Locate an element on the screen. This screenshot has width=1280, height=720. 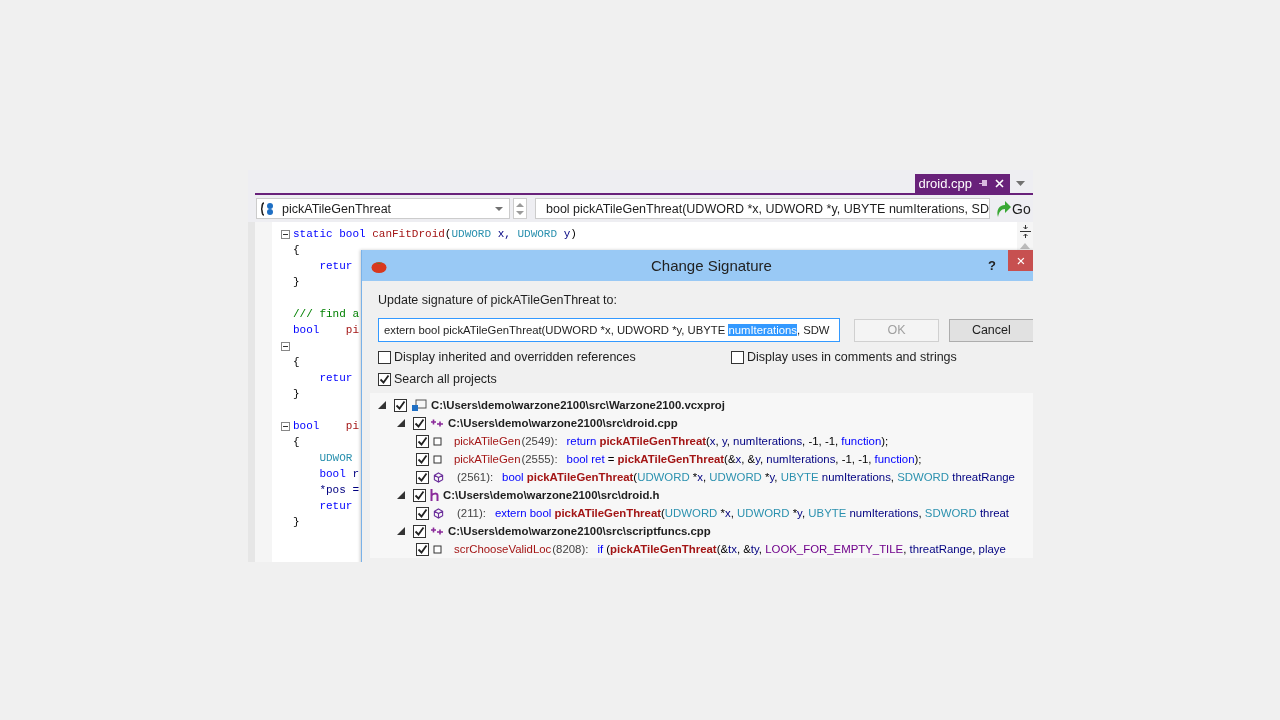
pin-icon is located at coordinates (983, 183).